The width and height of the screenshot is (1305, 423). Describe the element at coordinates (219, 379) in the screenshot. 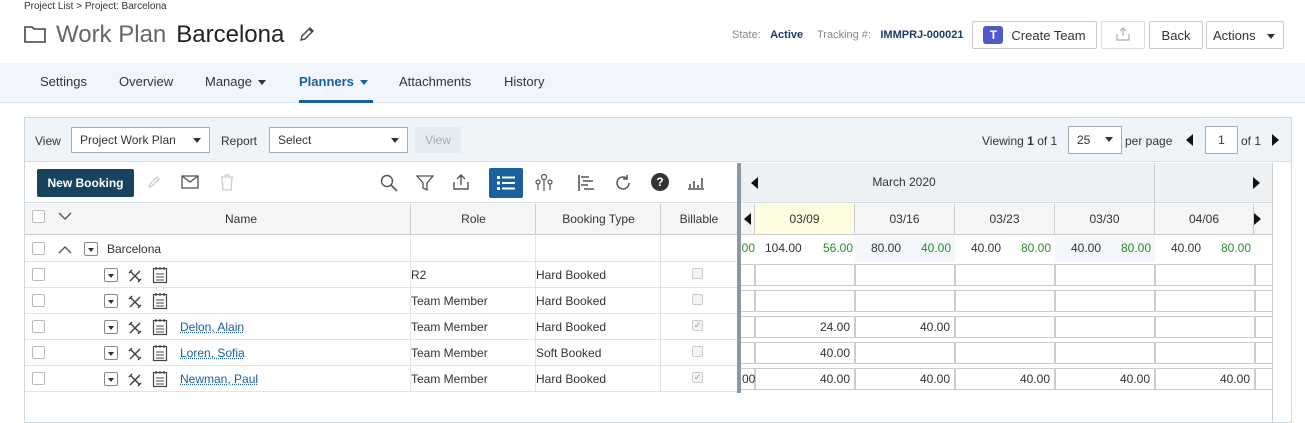

I see `resource-name-link: Newman, Paul` at that location.